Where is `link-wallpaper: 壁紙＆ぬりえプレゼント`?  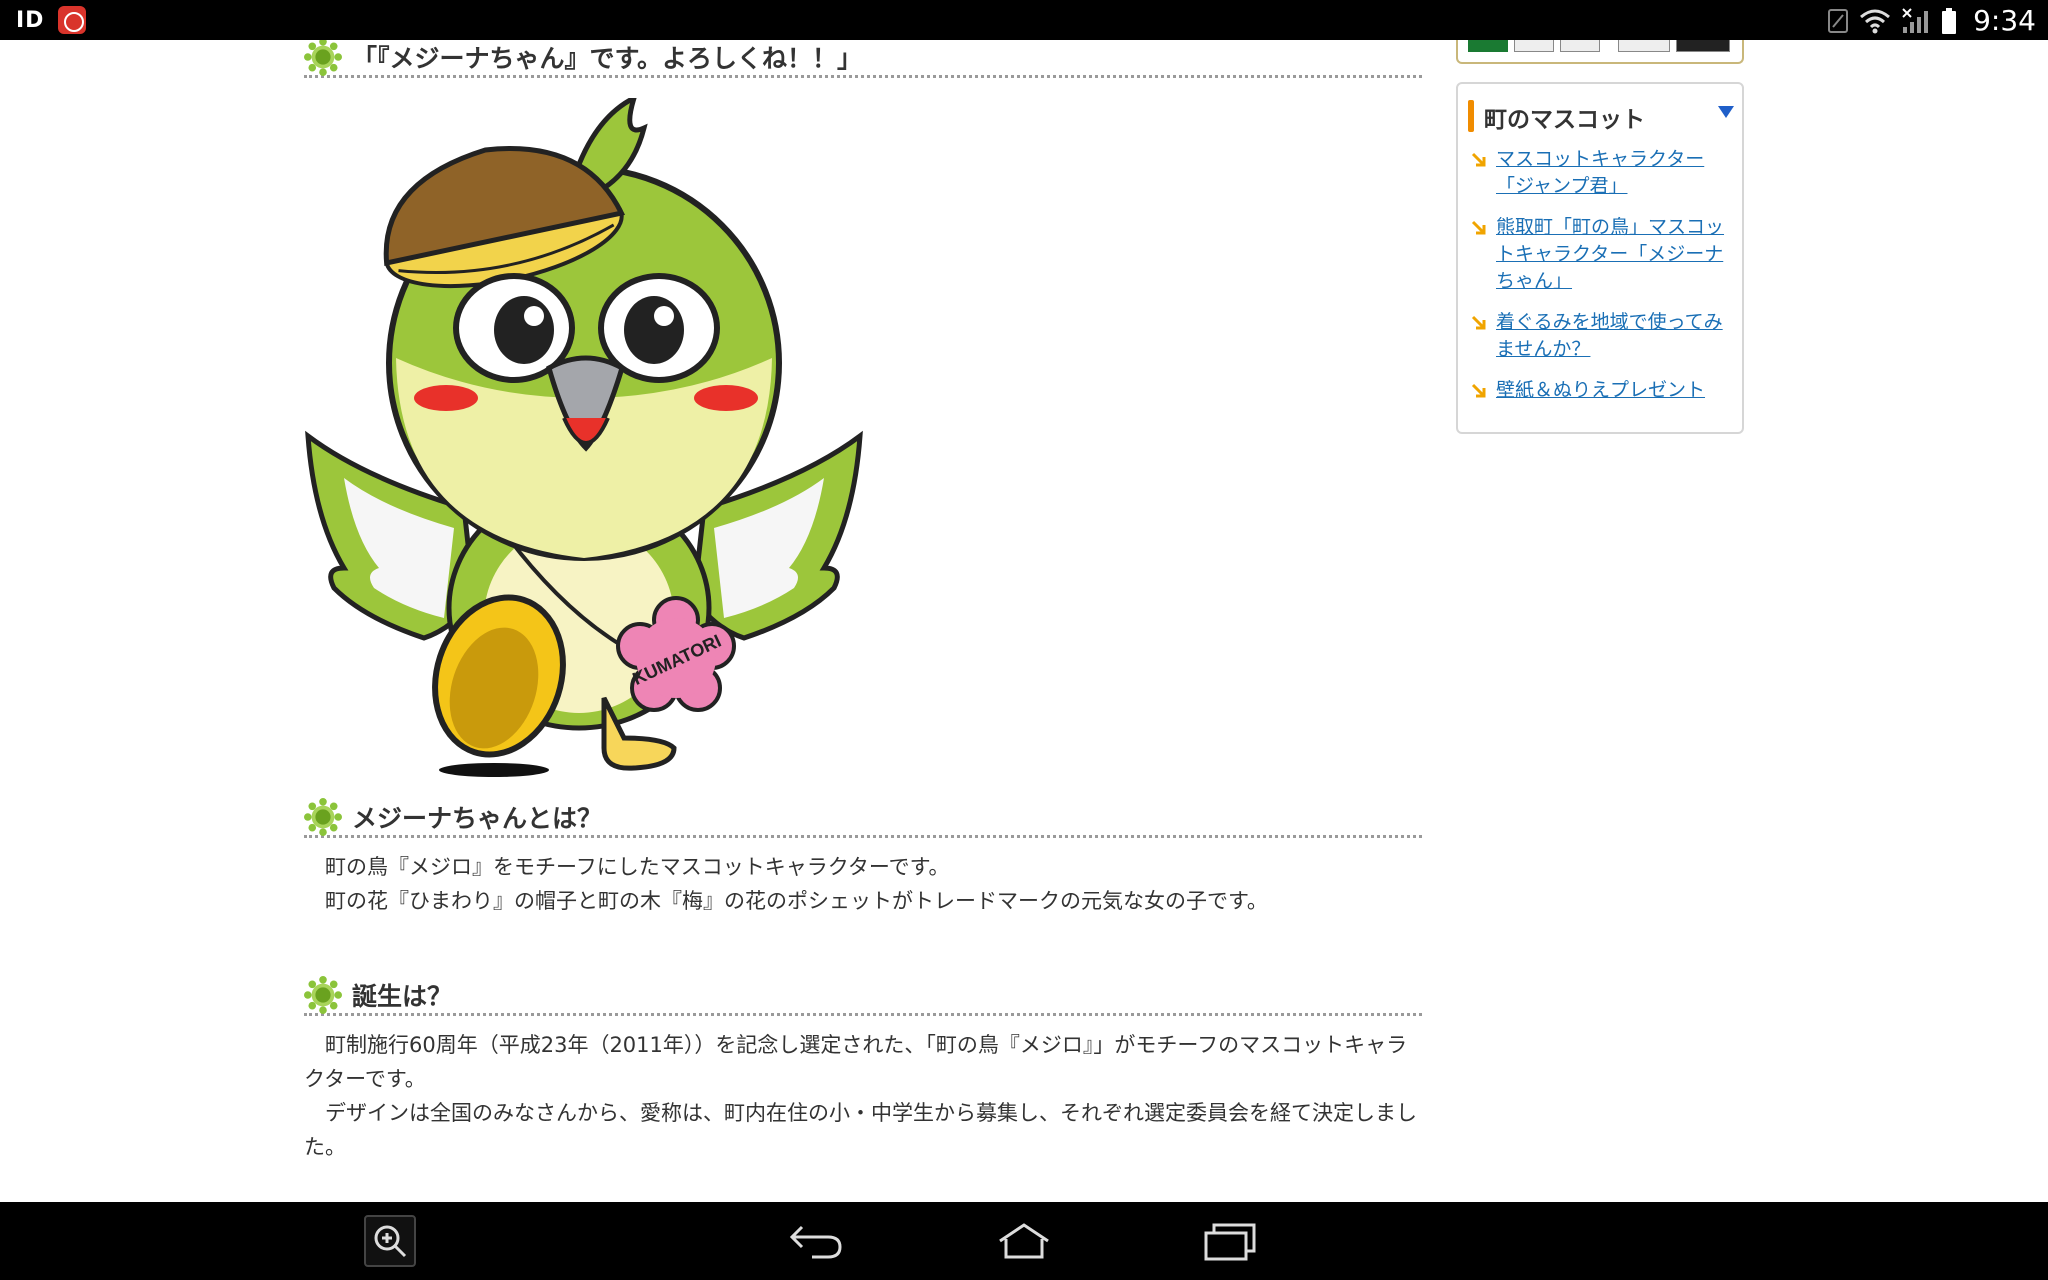 link-wallpaper: 壁紙＆ぬりえプレゼント is located at coordinates (1600, 390).